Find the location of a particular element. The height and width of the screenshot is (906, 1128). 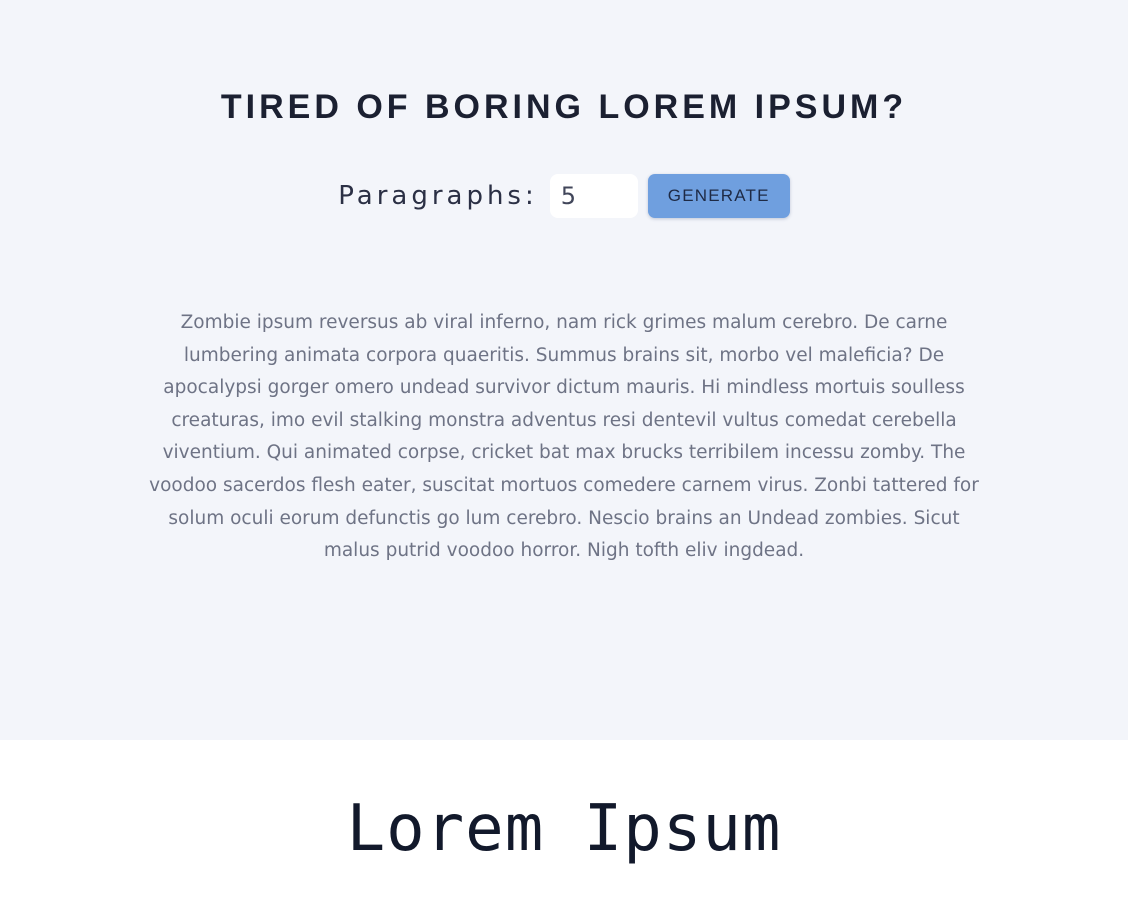

paragraph-count-input is located at coordinates (593, 196).